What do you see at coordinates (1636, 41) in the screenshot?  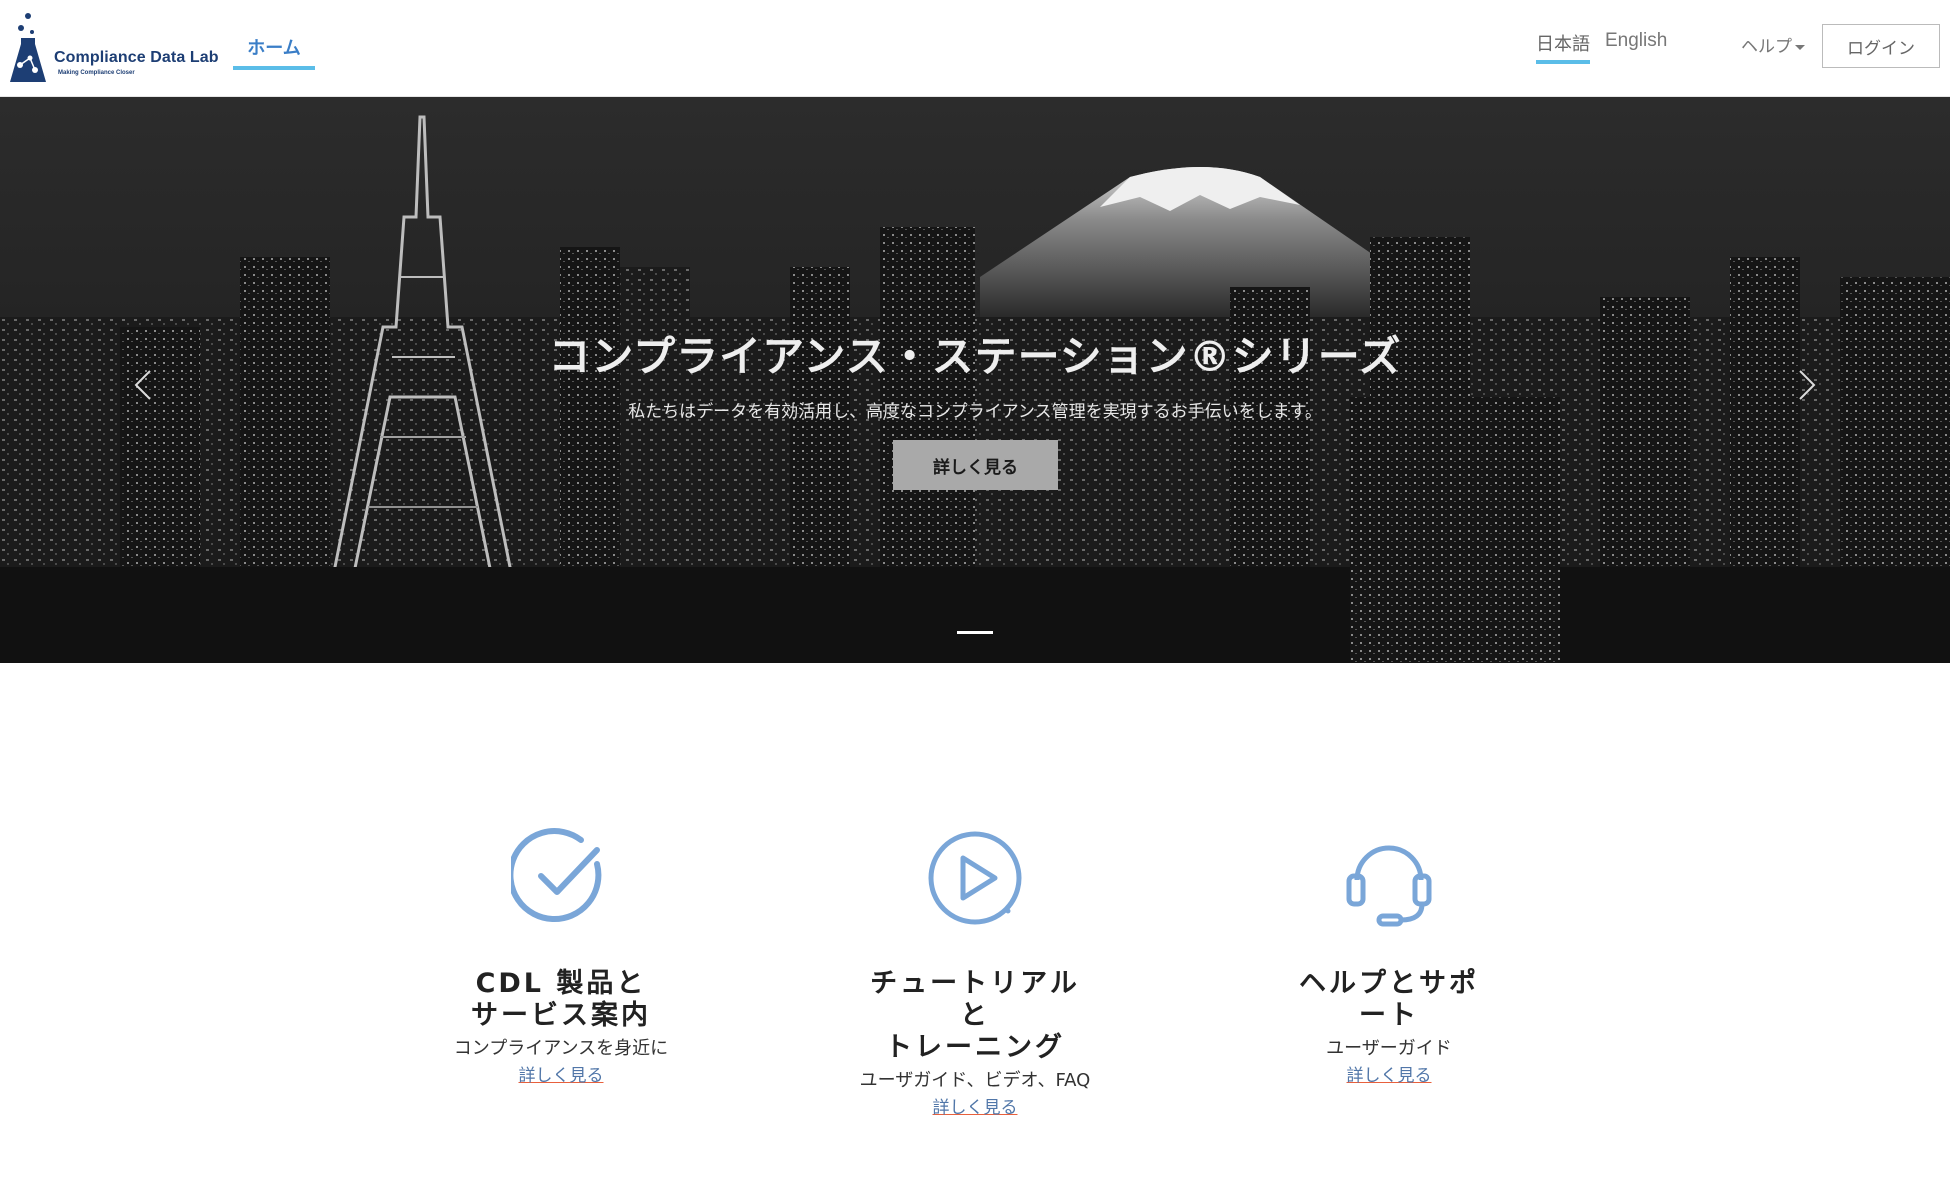 I see `lang-english: English` at bounding box center [1636, 41].